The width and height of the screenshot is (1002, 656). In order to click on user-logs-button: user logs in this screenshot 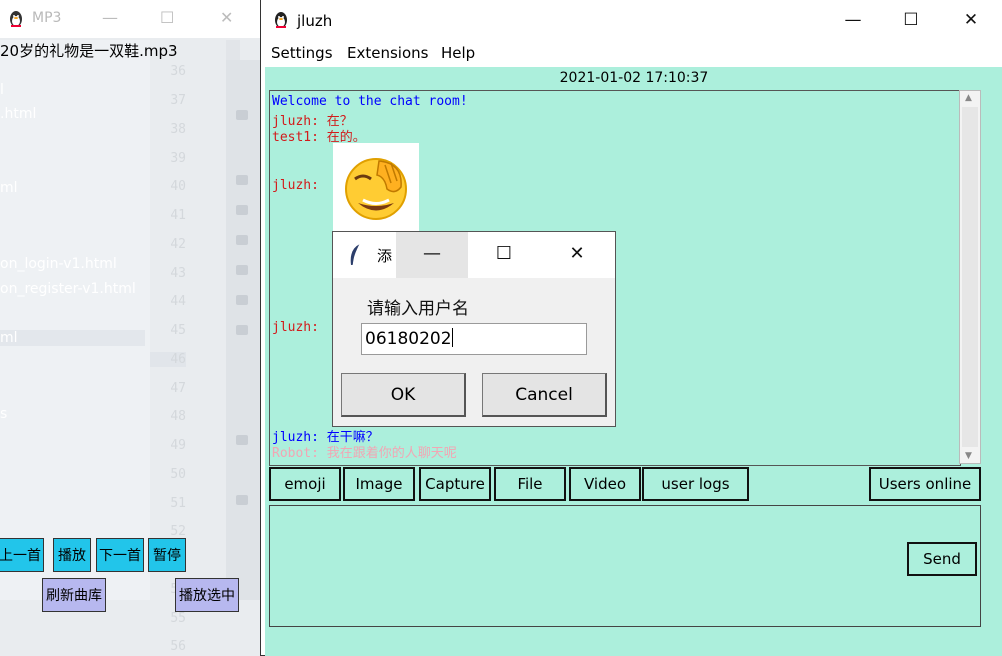, I will do `click(695, 484)`.